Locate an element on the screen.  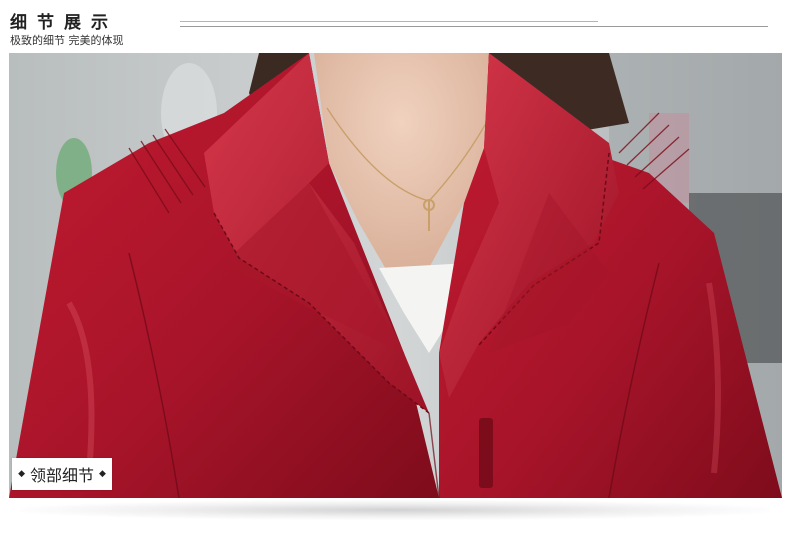
section-subtitle: 极致的细节 完美的体现 is located at coordinates (67, 40).